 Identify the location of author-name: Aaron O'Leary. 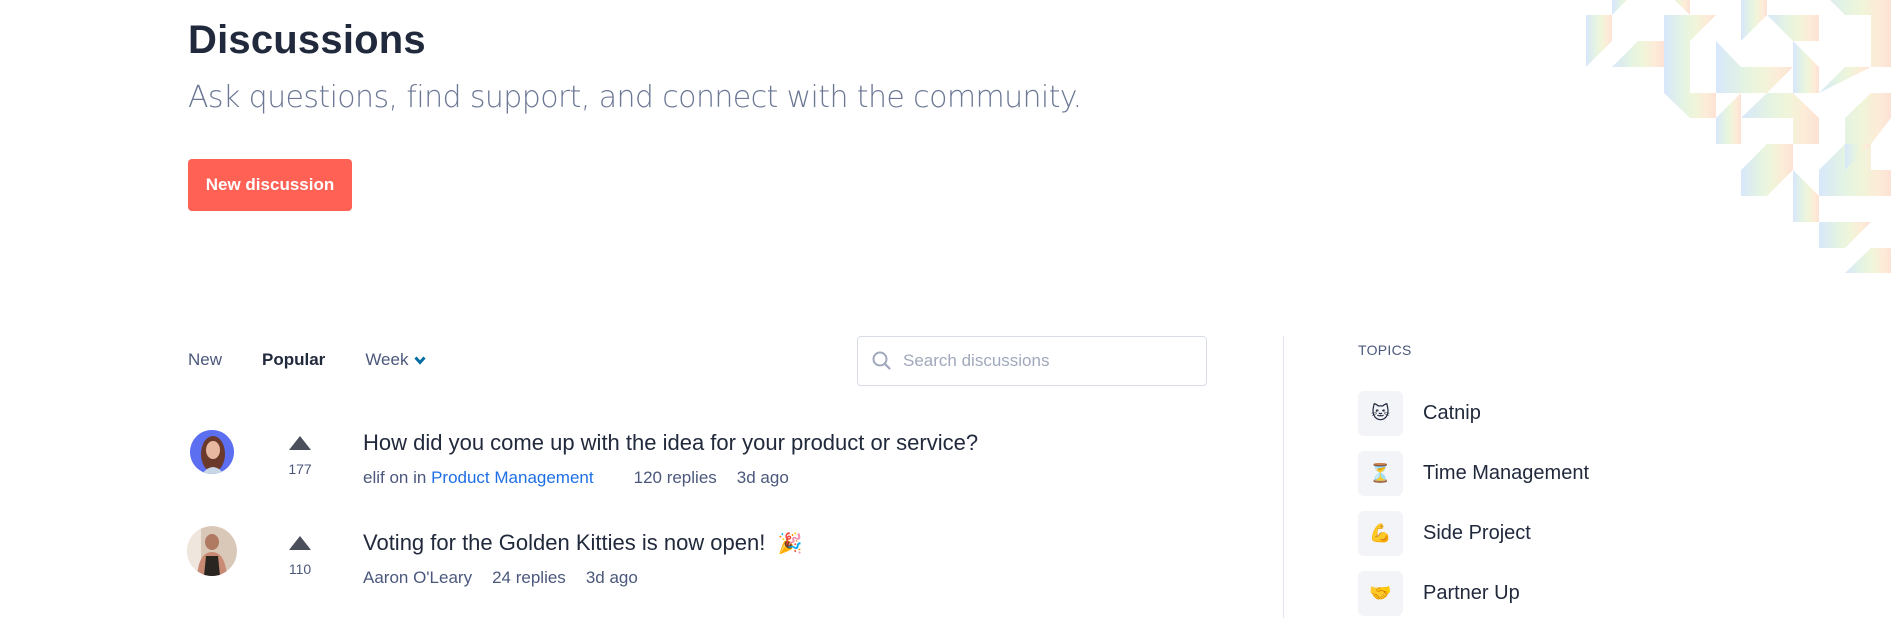
(417, 578).